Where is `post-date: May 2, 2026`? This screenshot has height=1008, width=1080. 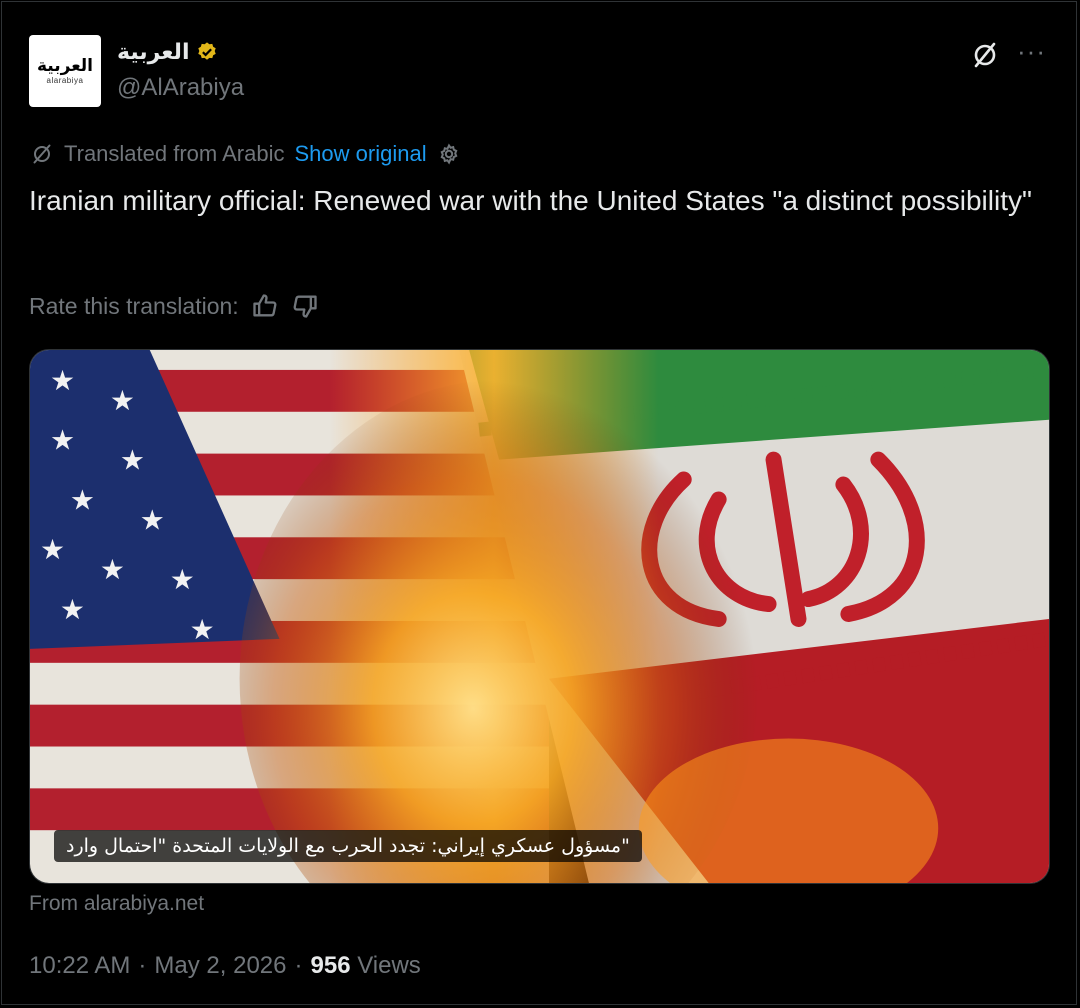 post-date: May 2, 2026 is located at coordinates (220, 966).